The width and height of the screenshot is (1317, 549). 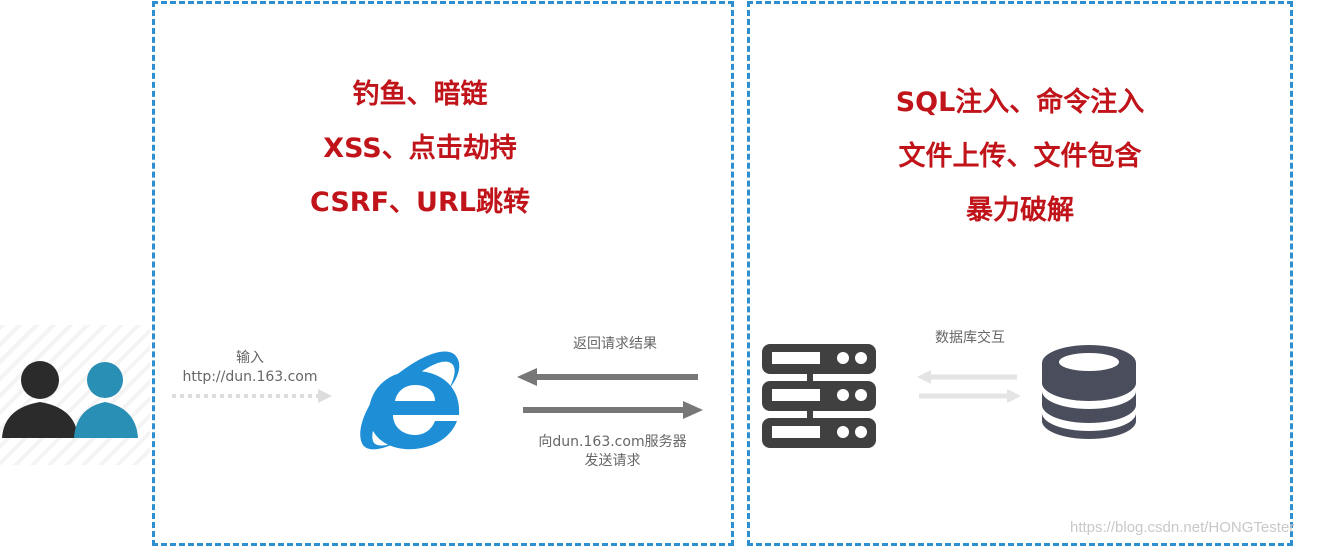 I want to click on server-attacks: SQL注入、命令注入 文件上传、文件包含 暴力破解, so click(x=1020, y=157).